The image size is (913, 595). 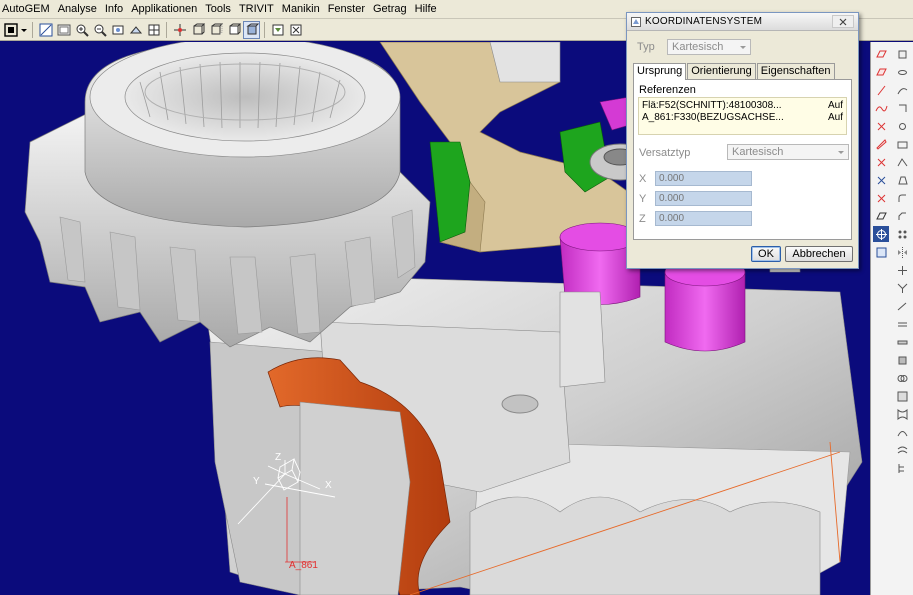 I want to click on style-icon, so click(x=902, y=432).